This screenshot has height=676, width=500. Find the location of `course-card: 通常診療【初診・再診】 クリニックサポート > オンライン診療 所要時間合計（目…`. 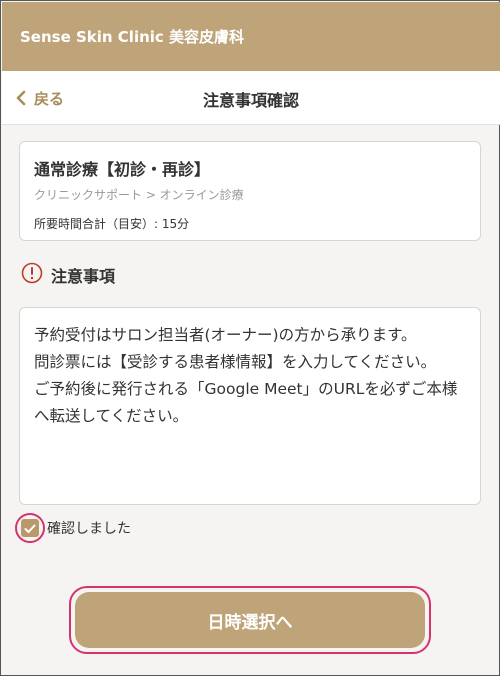

course-card: 通常診療【初診・再診】 クリニックサポート > オンライン診療 所要時間合計（目… is located at coordinates (250, 191).